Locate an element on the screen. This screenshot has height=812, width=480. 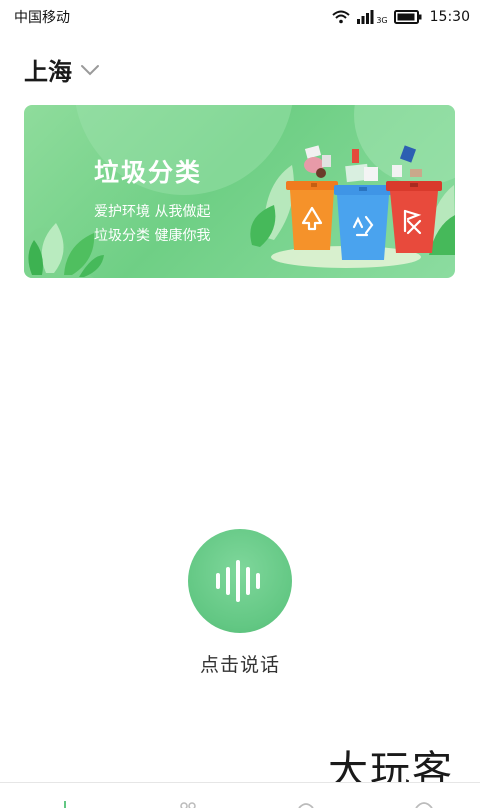
status-icons: 3G 15:30 is located at coordinates (401, 17).